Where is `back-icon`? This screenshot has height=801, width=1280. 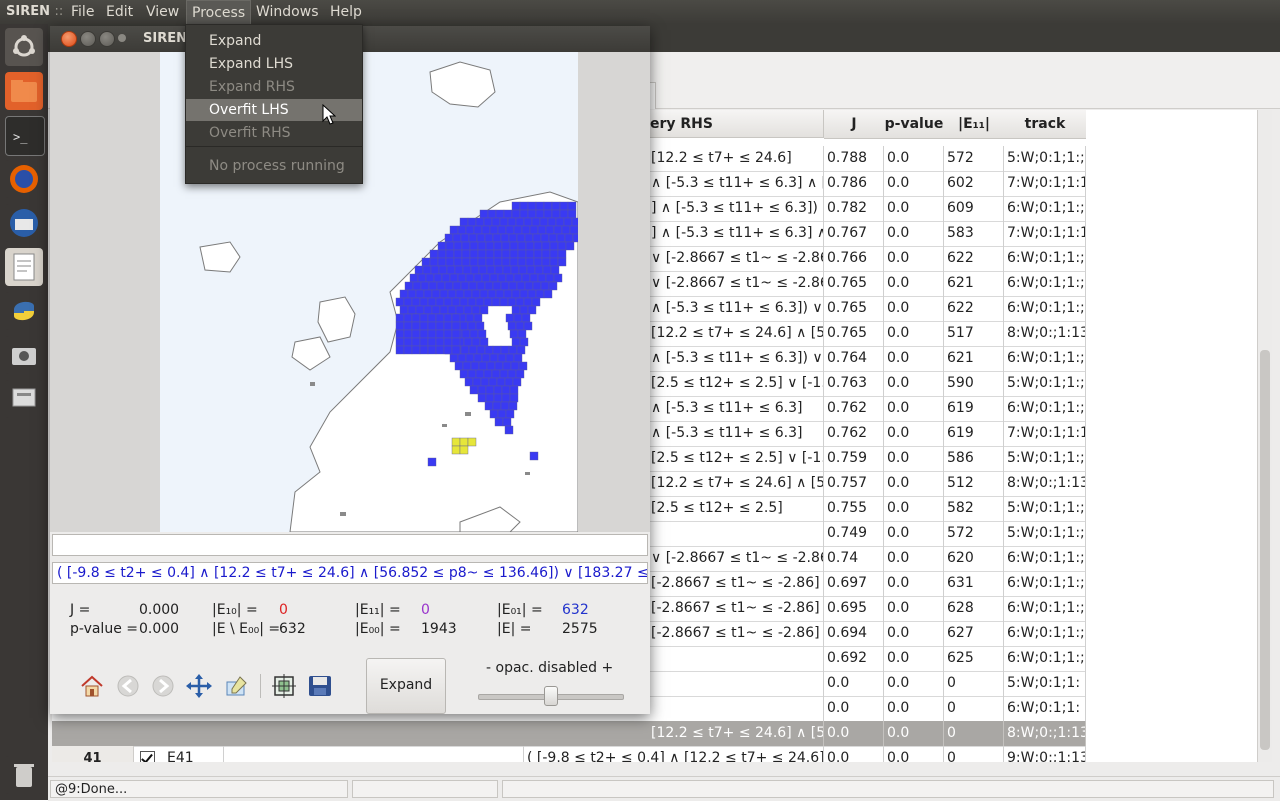 back-icon is located at coordinates (128, 686).